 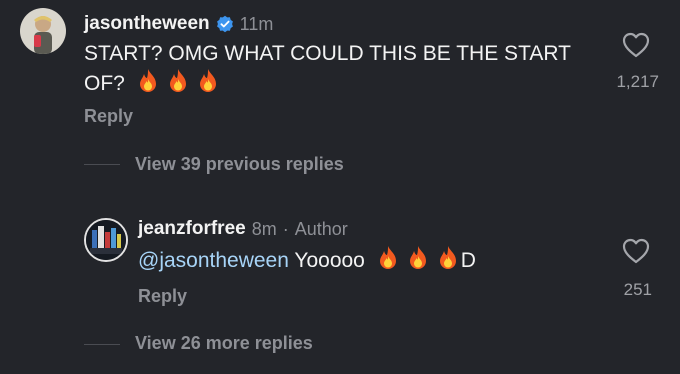 What do you see at coordinates (213, 260) in the screenshot?
I see `mention-link: @jasontheween` at bounding box center [213, 260].